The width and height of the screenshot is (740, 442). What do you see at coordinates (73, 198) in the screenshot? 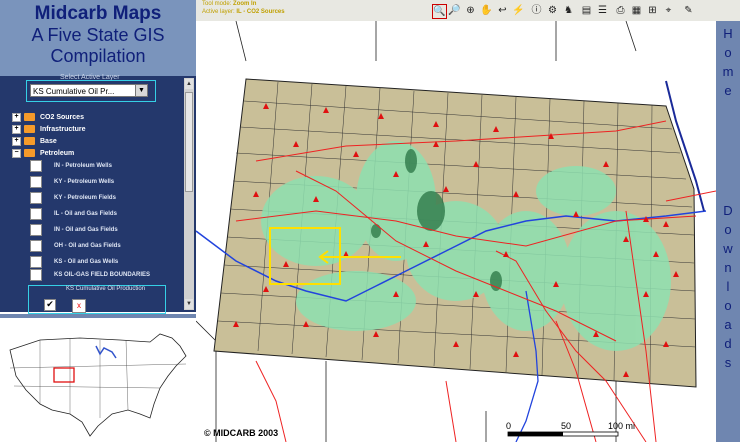
I see `layer-ky-petroleum-fields: KY - Petroleum Fields` at bounding box center [73, 198].